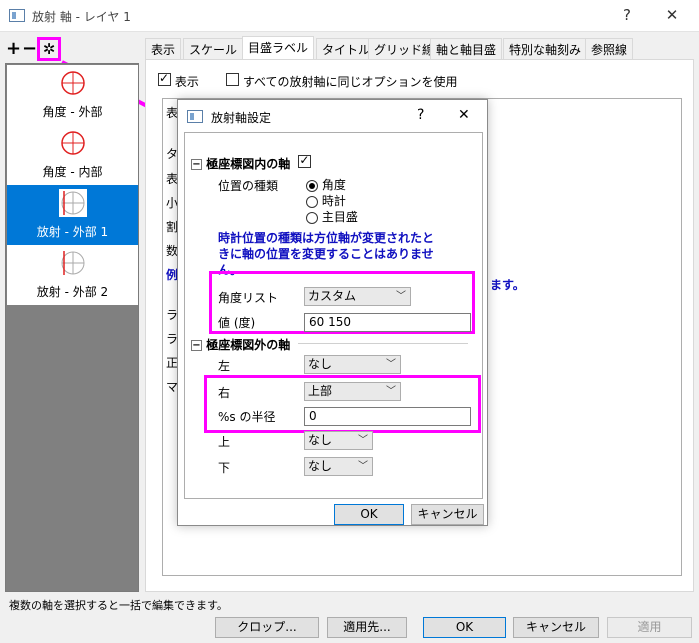 The width and height of the screenshot is (699, 643). Describe the element at coordinates (369, 514) in the screenshot. I see `dialog-ok-button: OK` at that location.